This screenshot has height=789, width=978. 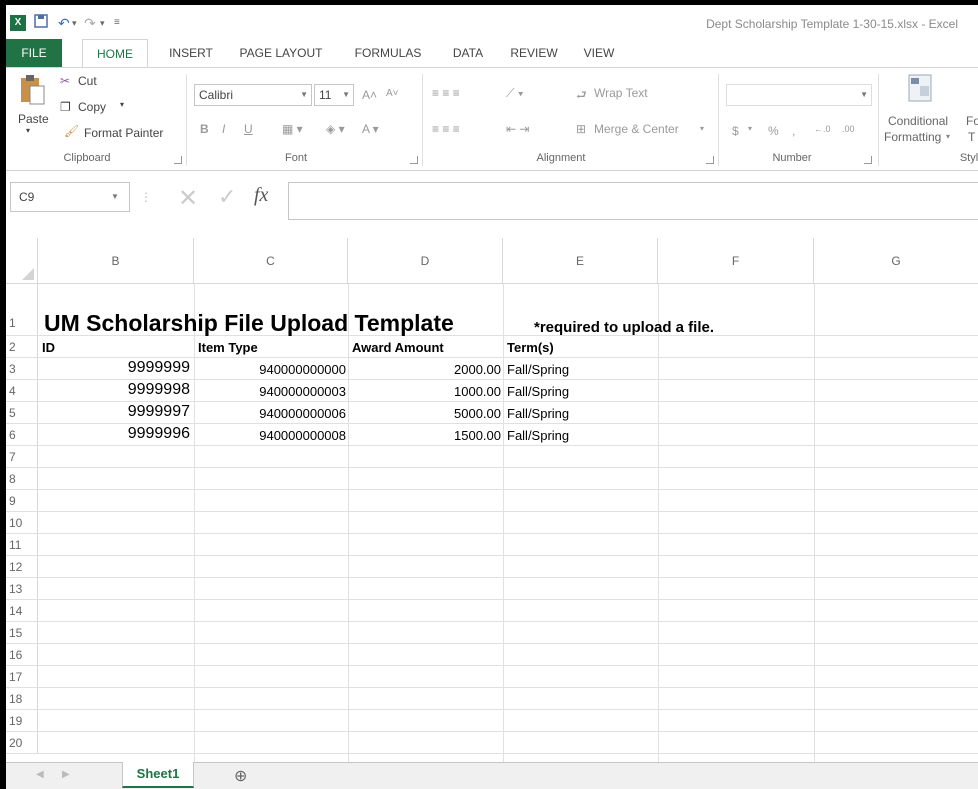 I want to click on row-header: 3, so click(x=22, y=369).